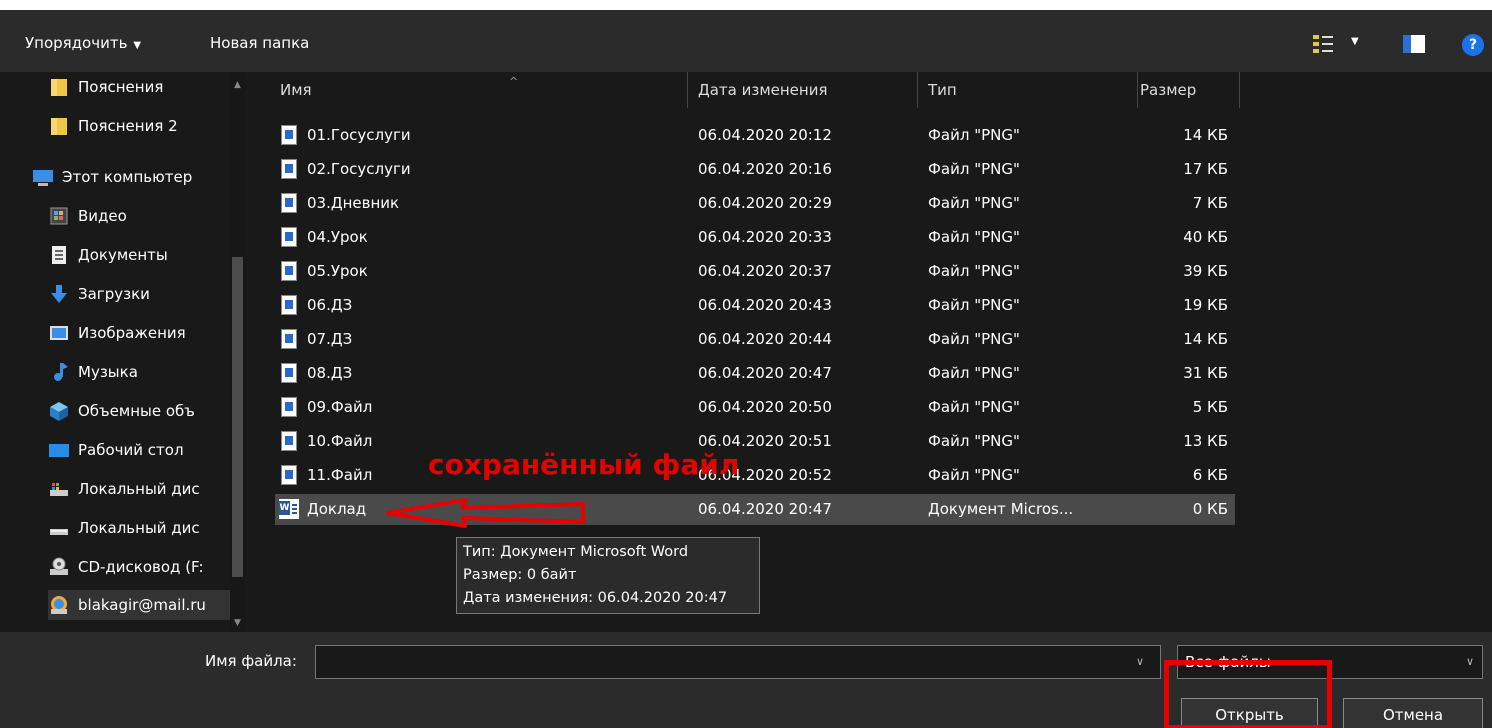  I want to click on table-row: 09.Файл 06.04.2020 20:50 Файл "PNG" 5 КБ, so click(755, 407).